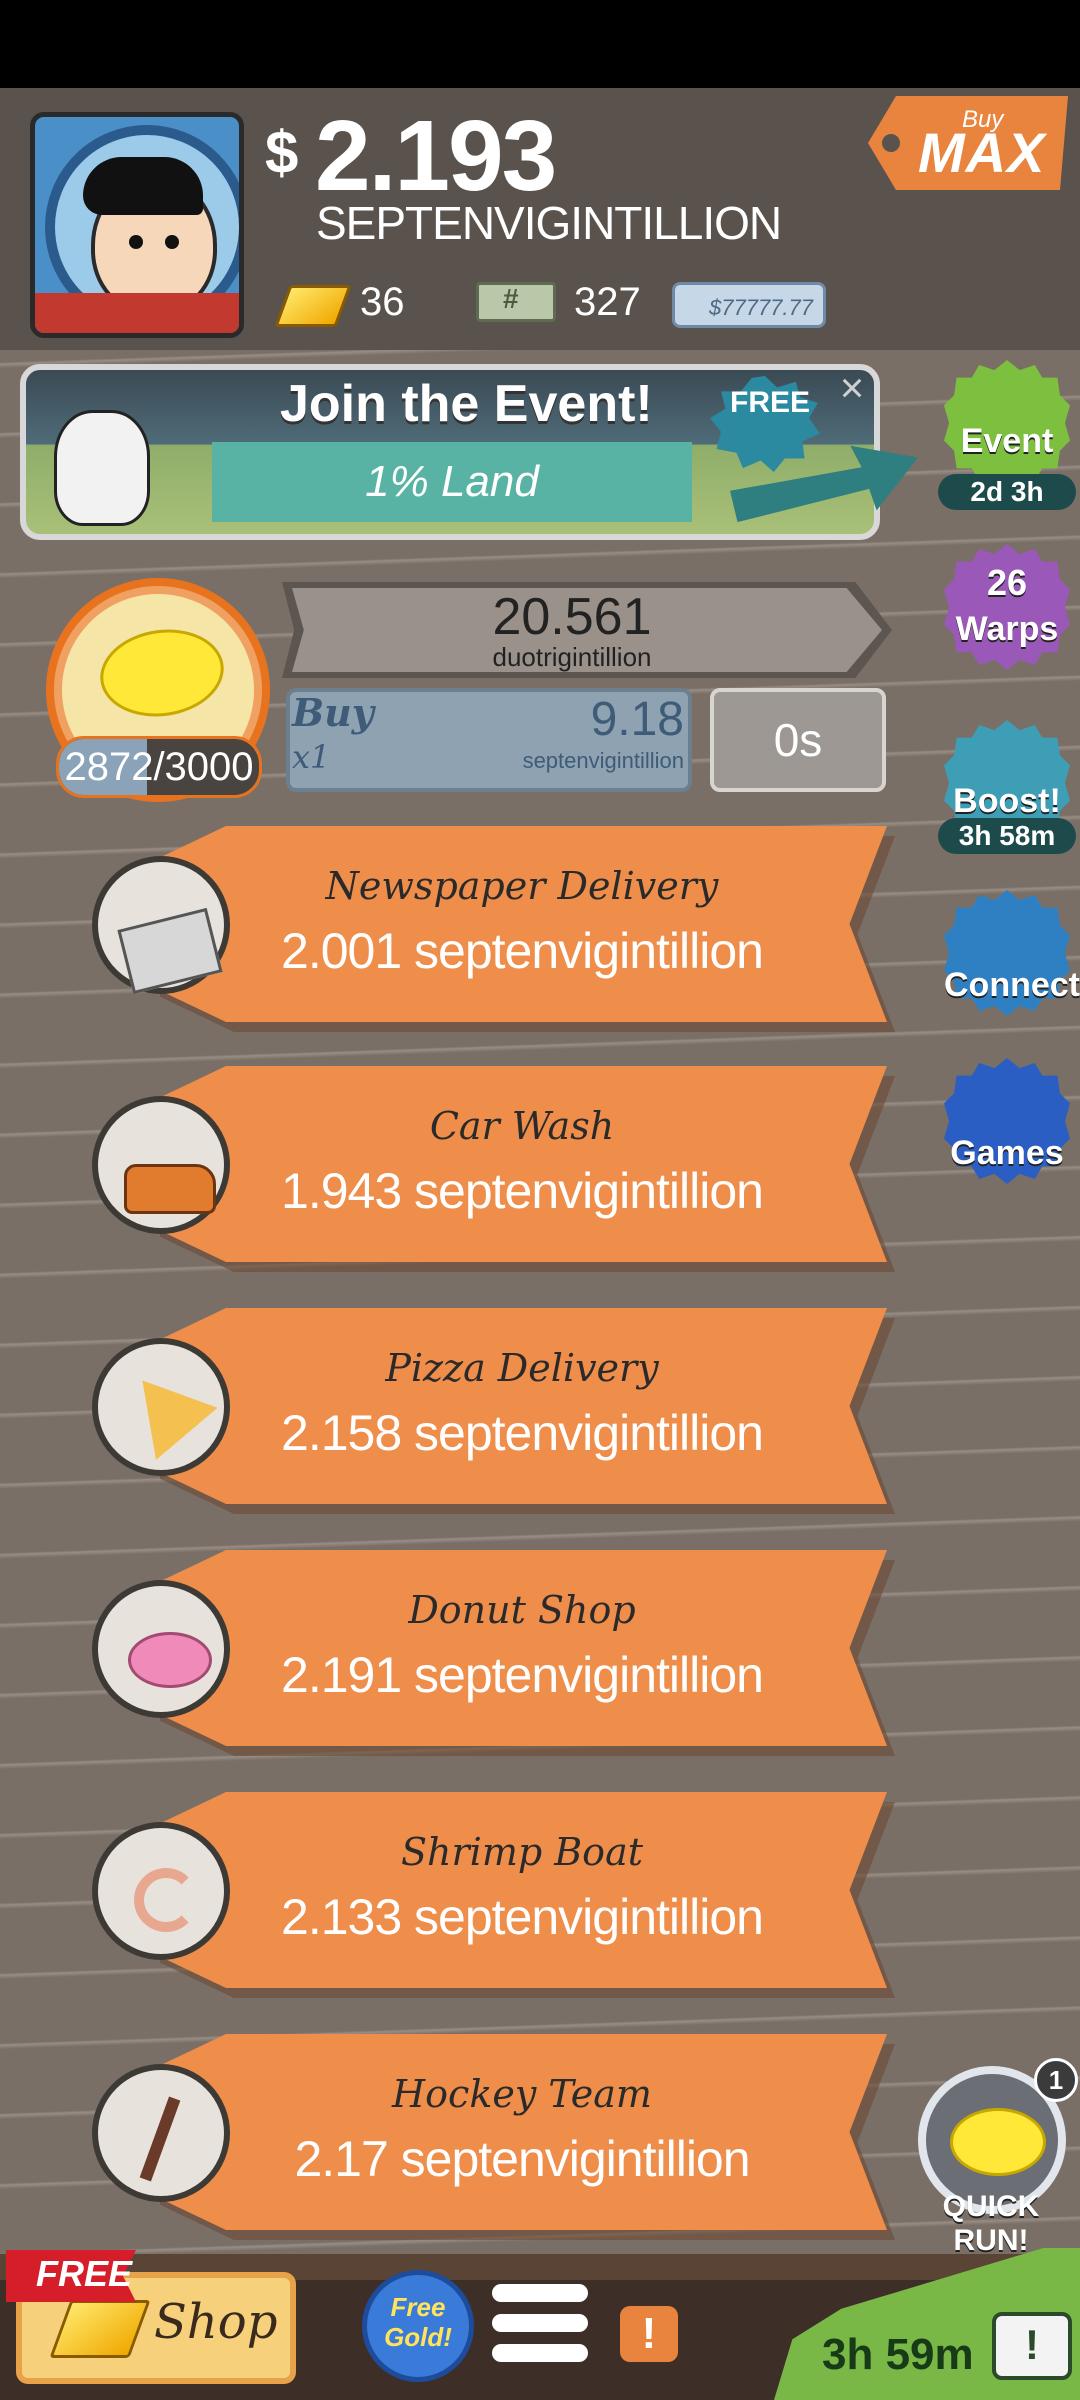 This screenshot has width=1080, height=2400. Describe the element at coordinates (436, 156) in the screenshot. I see `money-value: 2.193` at that location.